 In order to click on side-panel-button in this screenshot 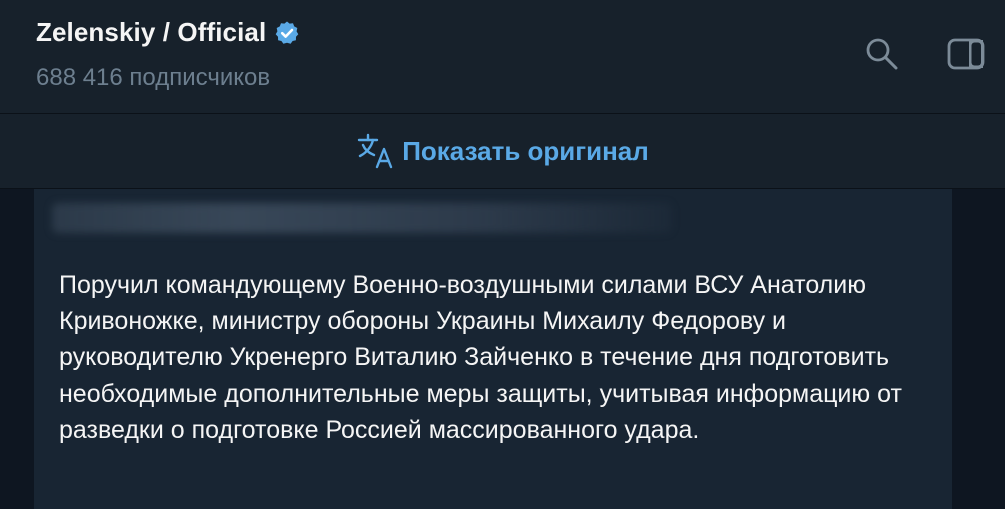, I will do `click(966, 56)`.